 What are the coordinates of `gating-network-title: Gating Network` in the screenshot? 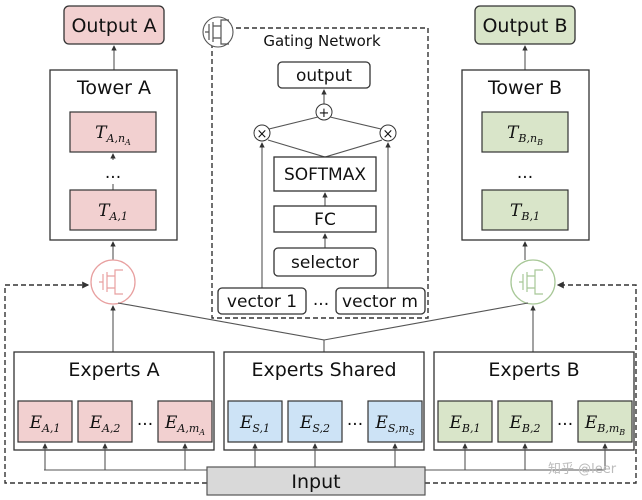 It's located at (322, 41).